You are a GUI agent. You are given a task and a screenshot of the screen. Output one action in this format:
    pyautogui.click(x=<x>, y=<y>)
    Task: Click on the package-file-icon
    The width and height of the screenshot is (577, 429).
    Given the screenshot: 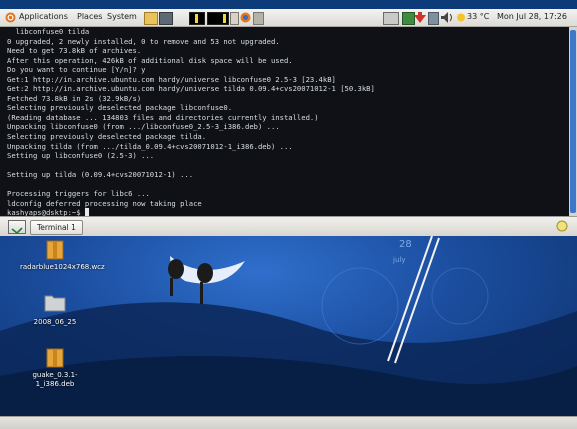 What is the action you would take?
    pyautogui.click(x=55, y=358)
    